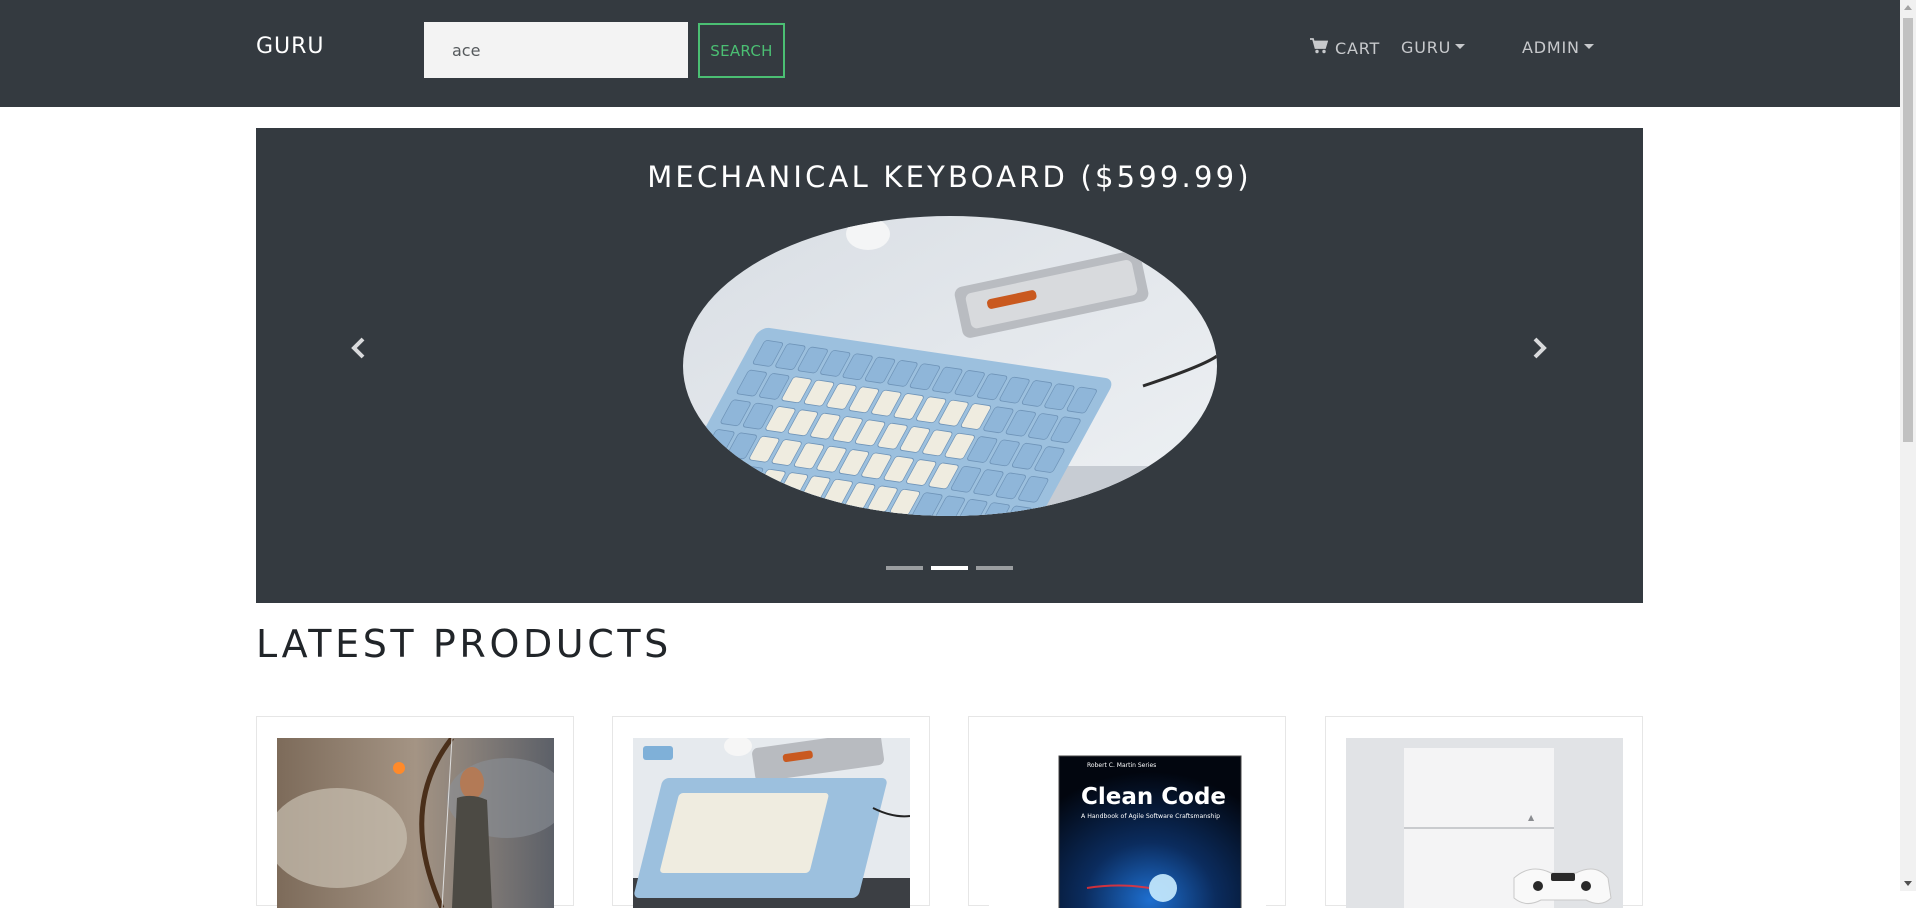  Describe the element at coordinates (1551, 47) in the screenshot. I see `admin-dropdown-label: ADMIN` at that location.